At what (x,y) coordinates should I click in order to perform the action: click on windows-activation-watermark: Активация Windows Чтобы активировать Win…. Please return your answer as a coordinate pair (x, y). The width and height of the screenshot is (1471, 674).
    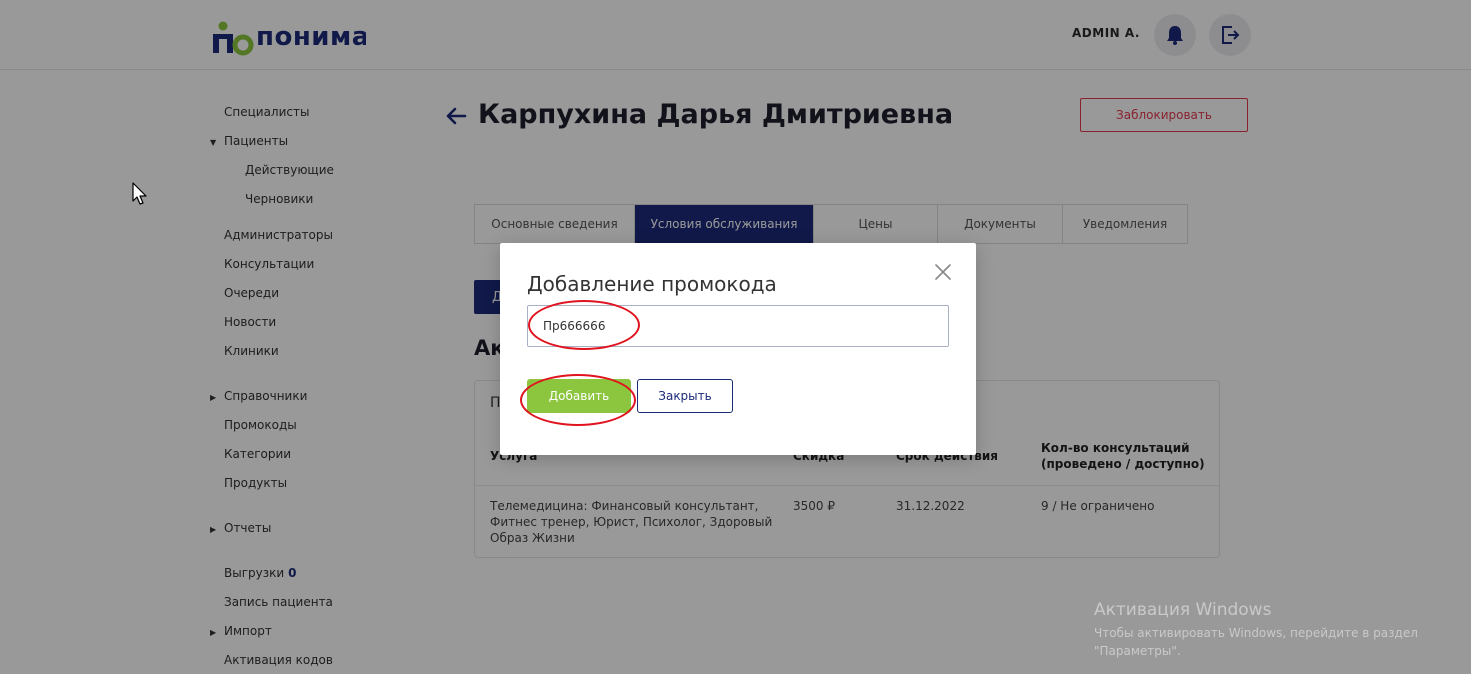
    Looking at the image, I should click on (1274, 630).